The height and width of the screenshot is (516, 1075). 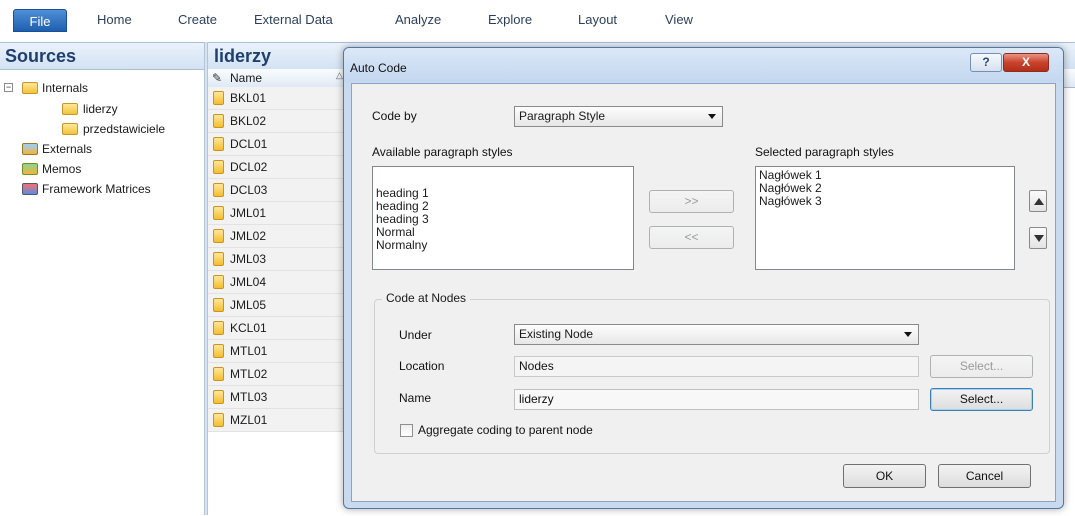 I want to click on list-item: Normalny, so click(x=503, y=245).